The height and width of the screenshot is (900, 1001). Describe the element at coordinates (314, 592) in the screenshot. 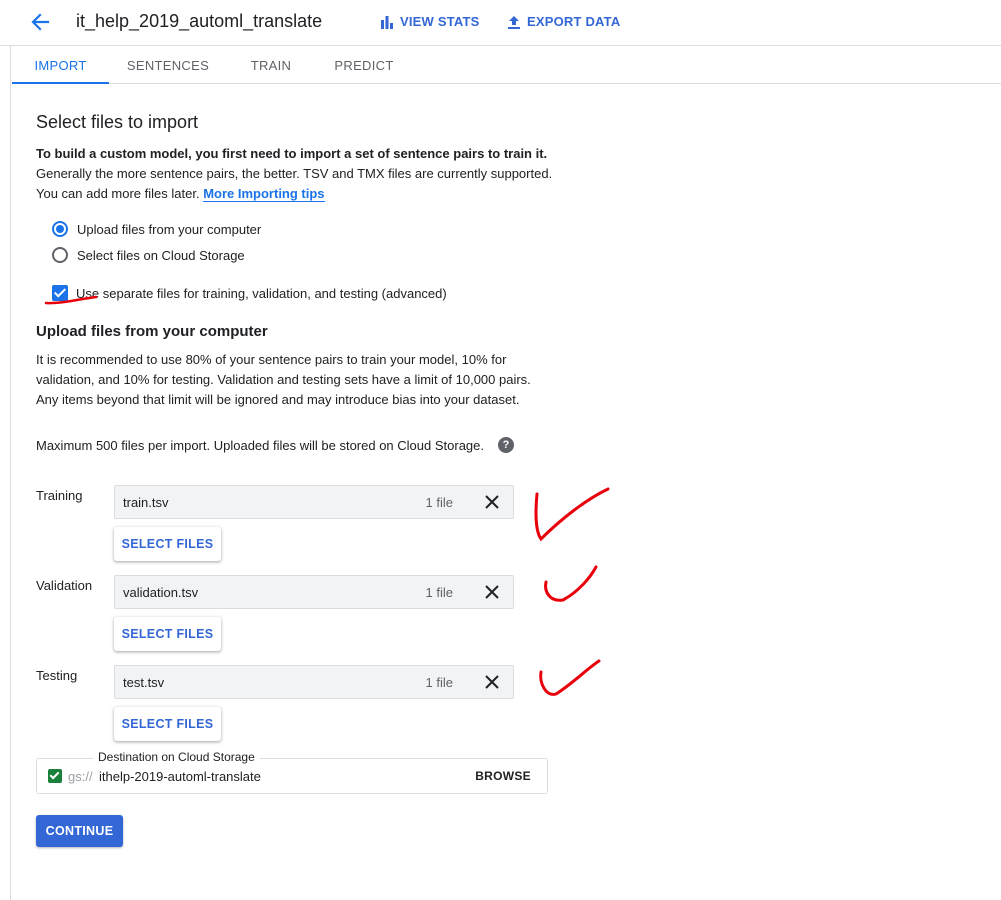

I see `validation-file-field: validation.tsv 1 file` at that location.